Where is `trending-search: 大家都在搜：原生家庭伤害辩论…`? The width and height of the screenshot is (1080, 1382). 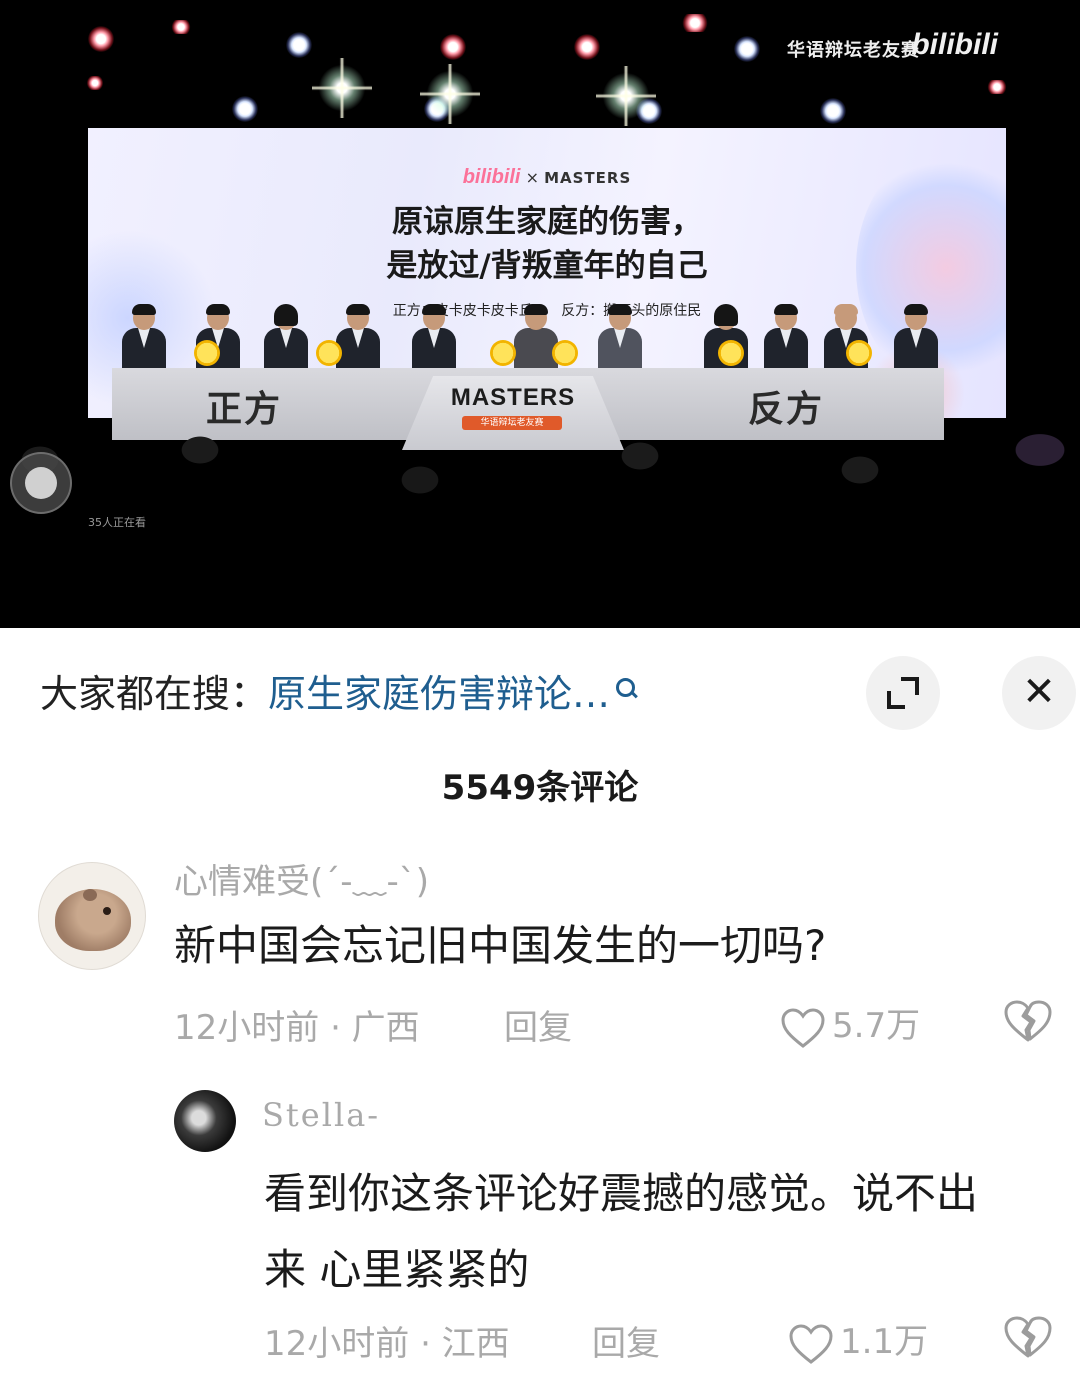 trending-search: 大家都在搜：原生家庭伤害辩论… is located at coordinates (450, 694).